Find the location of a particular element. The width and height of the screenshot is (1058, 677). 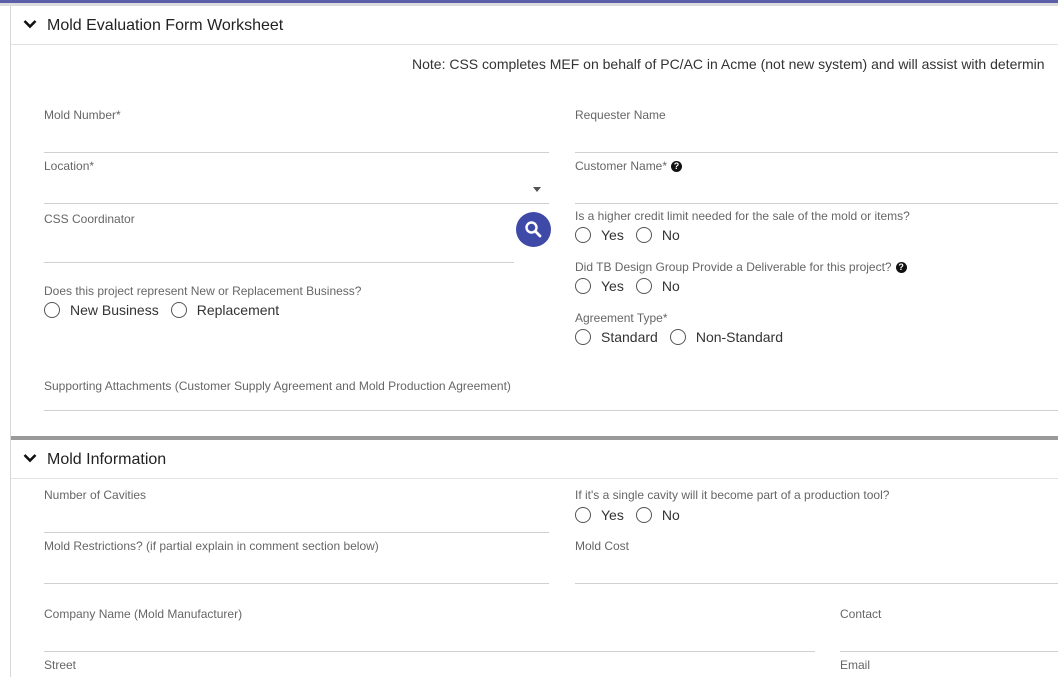

credit-limit-radio-group: Yes No is located at coordinates (633, 235).